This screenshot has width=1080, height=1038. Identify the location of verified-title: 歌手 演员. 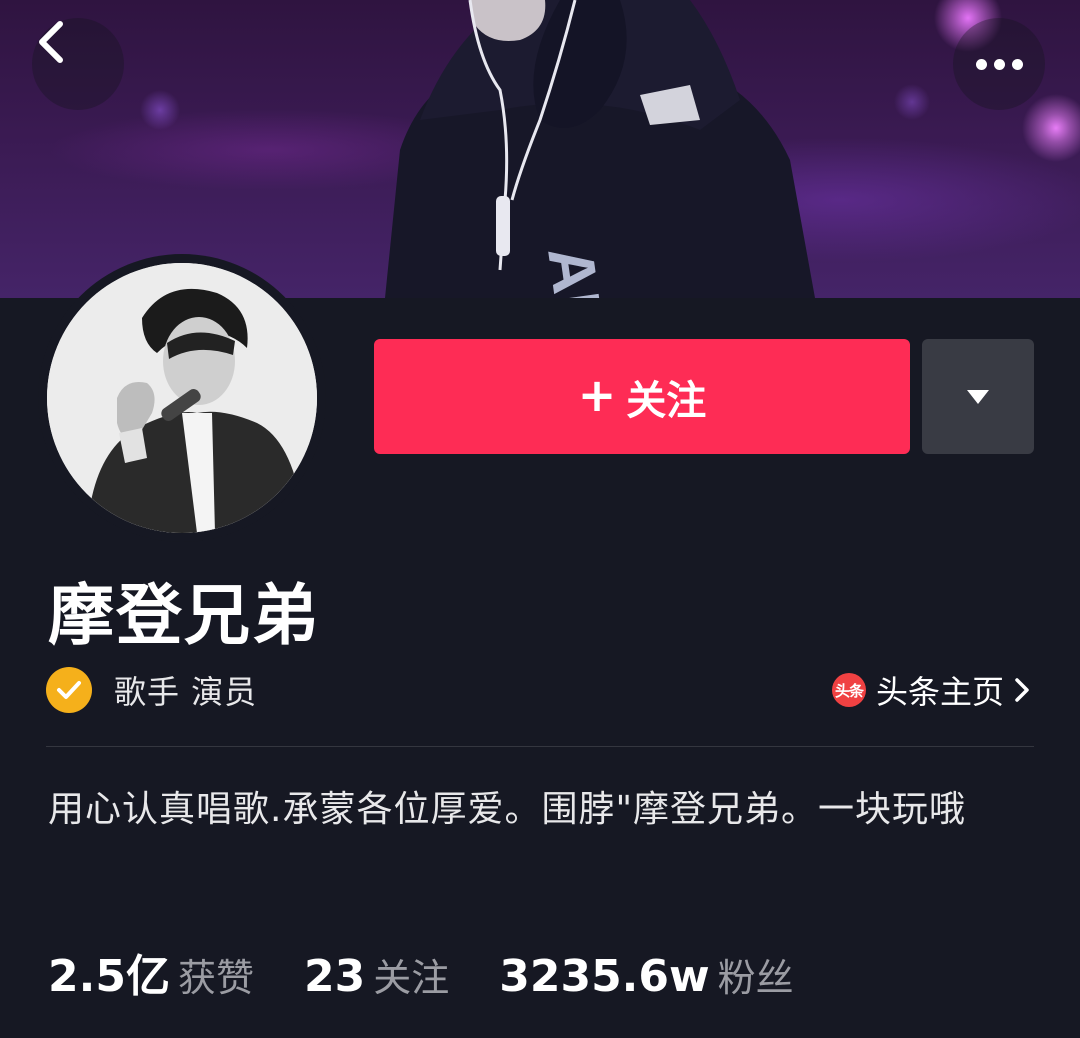
(186, 692).